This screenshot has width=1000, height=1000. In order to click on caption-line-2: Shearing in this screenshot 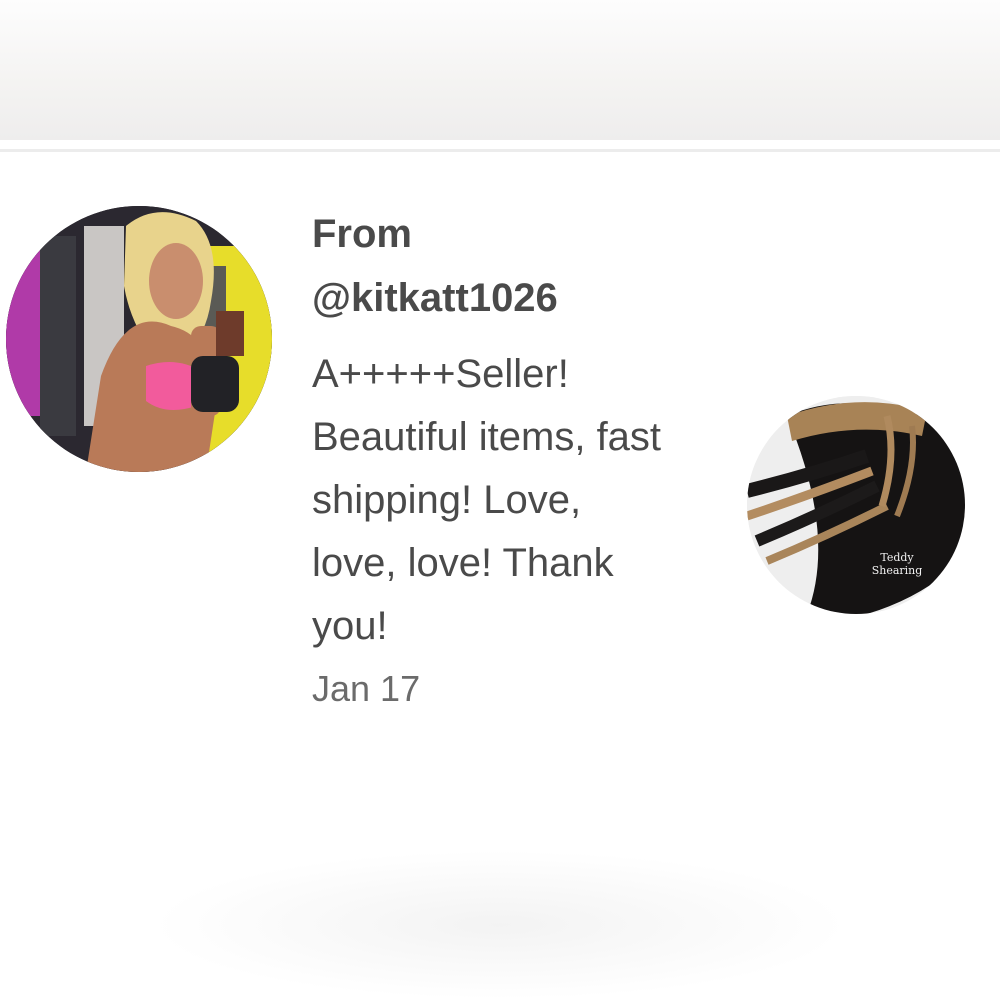, I will do `click(897, 570)`.